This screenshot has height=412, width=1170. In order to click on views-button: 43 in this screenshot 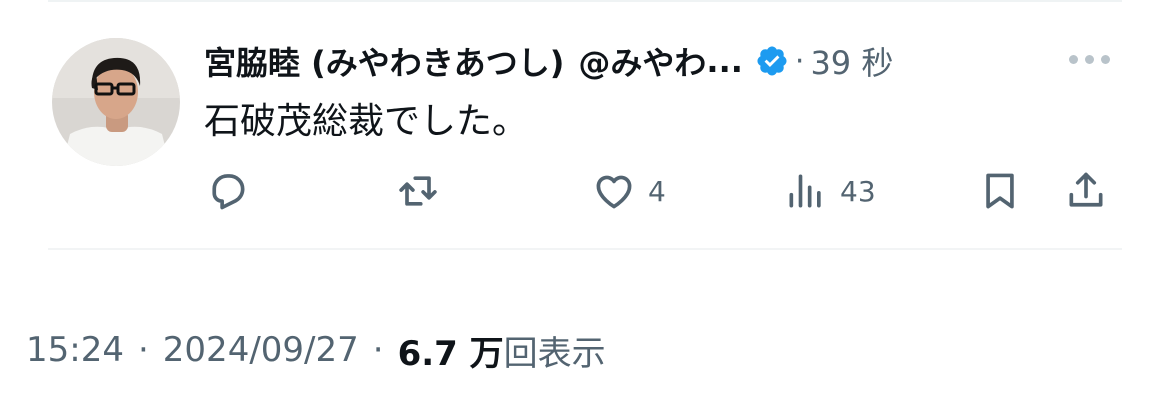, I will do `click(830, 191)`.